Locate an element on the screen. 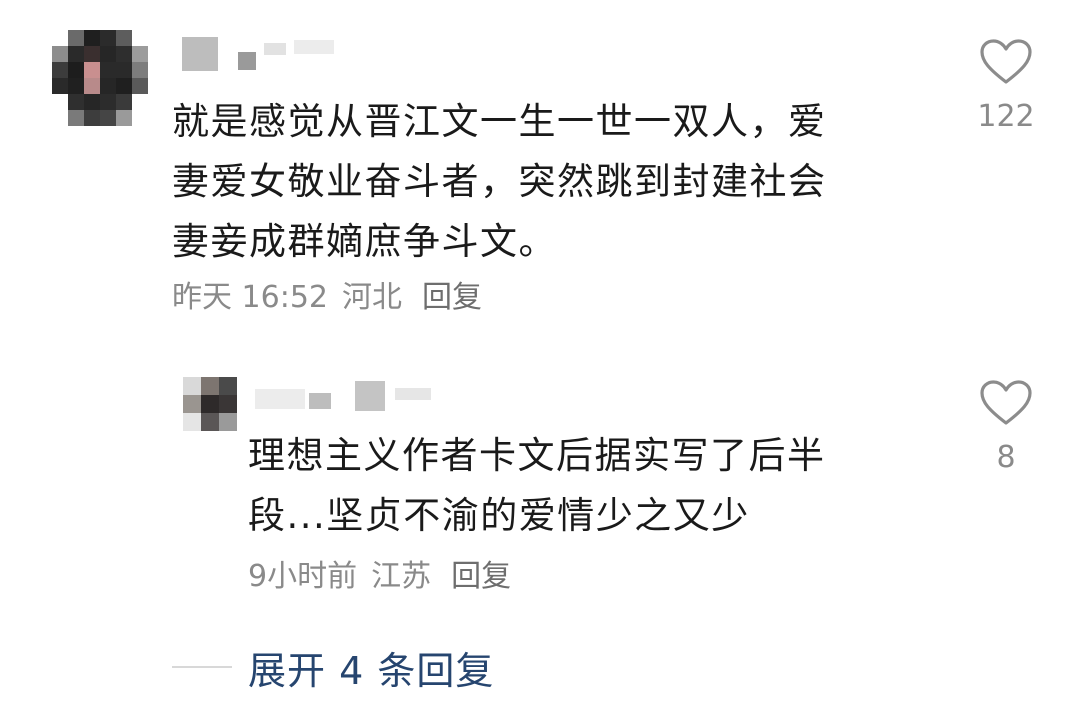 The width and height of the screenshot is (1080, 715). expand-divider is located at coordinates (202, 667).